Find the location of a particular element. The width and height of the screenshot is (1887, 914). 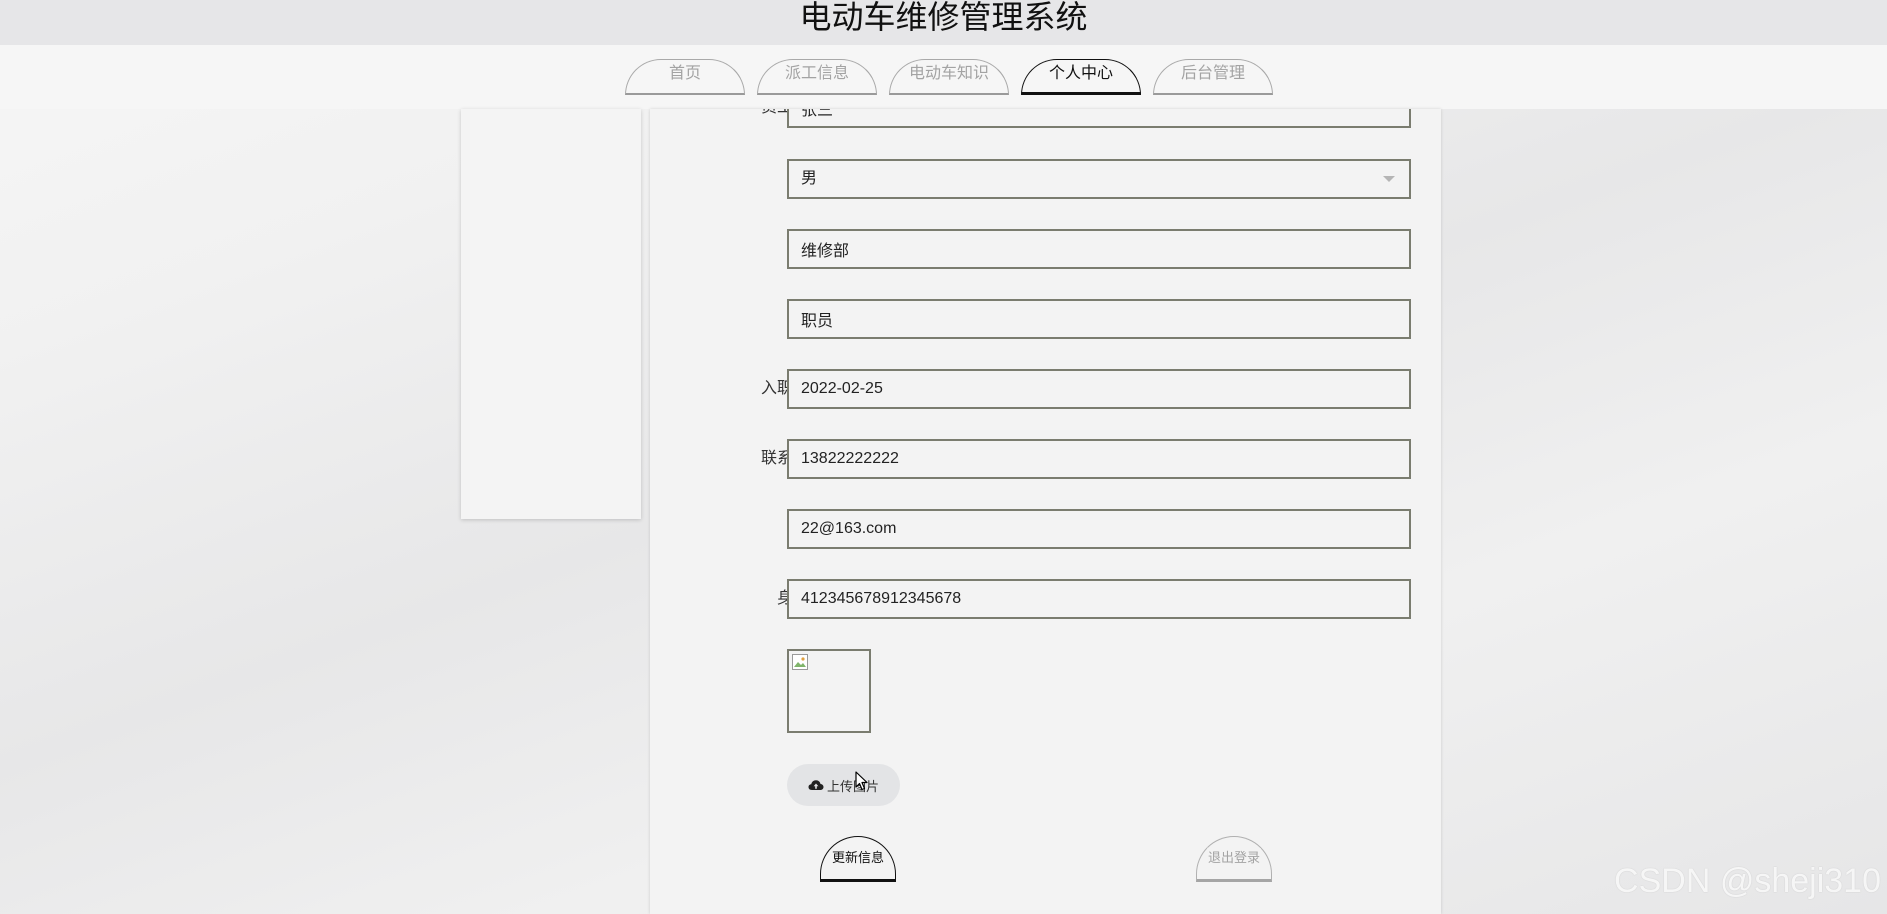

form-row-position: 职位 is located at coordinates (1045, 319).